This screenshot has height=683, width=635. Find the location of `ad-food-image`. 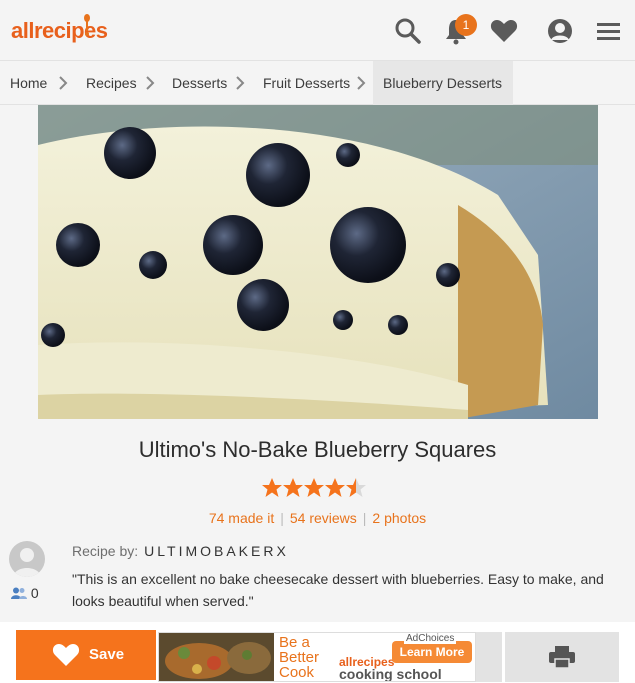

ad-food-image is located at coordinates (216, 657).